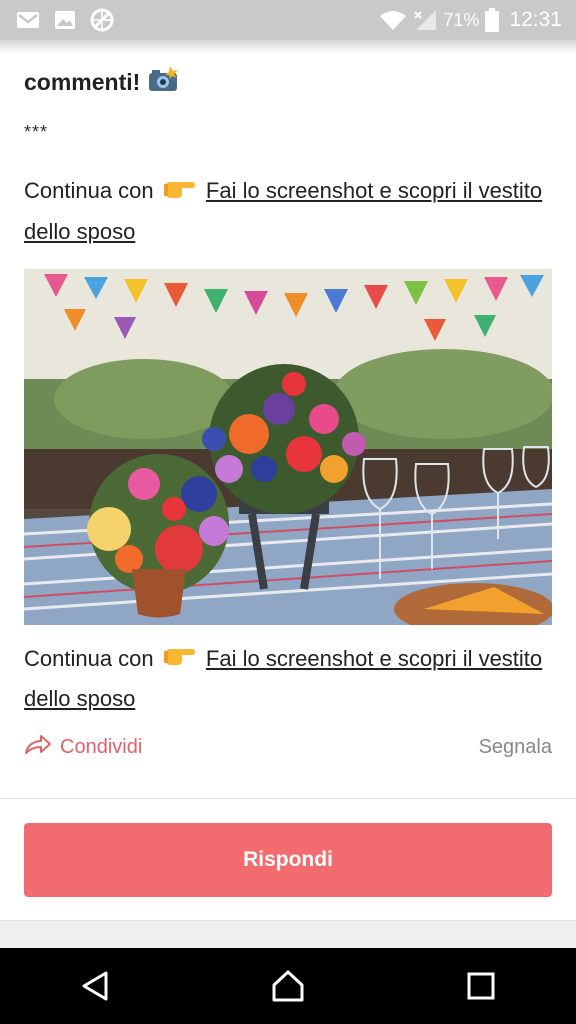 The height and width of the screenshot is (1024, 576). What do you see at coordinates (425, 20) in the screenshot?
I see `signal-icon` at bounding box center [425, 20].